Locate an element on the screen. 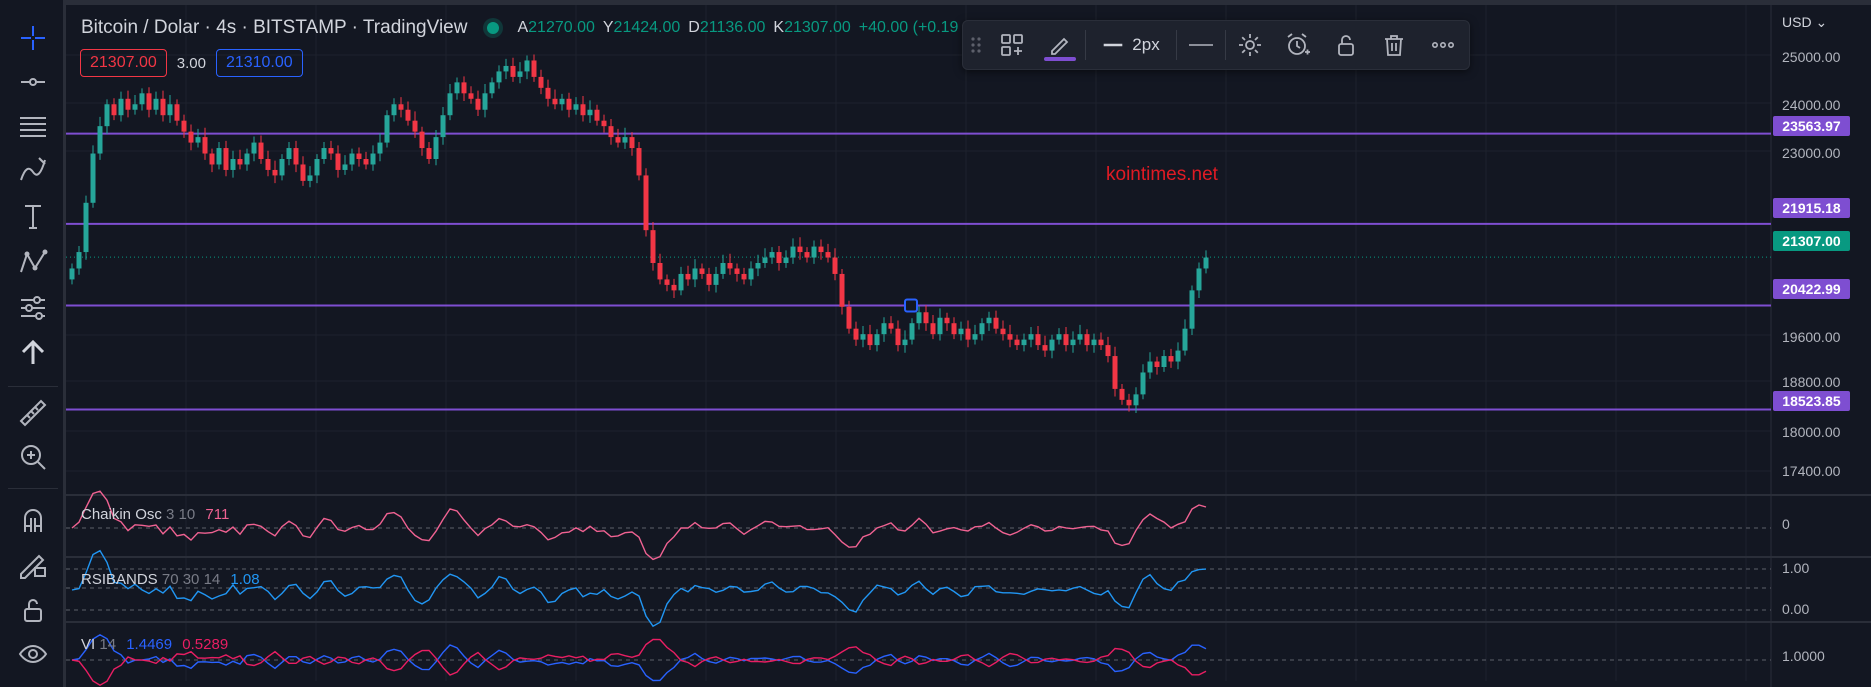  brush-tool is located at coordinates (33, 170).